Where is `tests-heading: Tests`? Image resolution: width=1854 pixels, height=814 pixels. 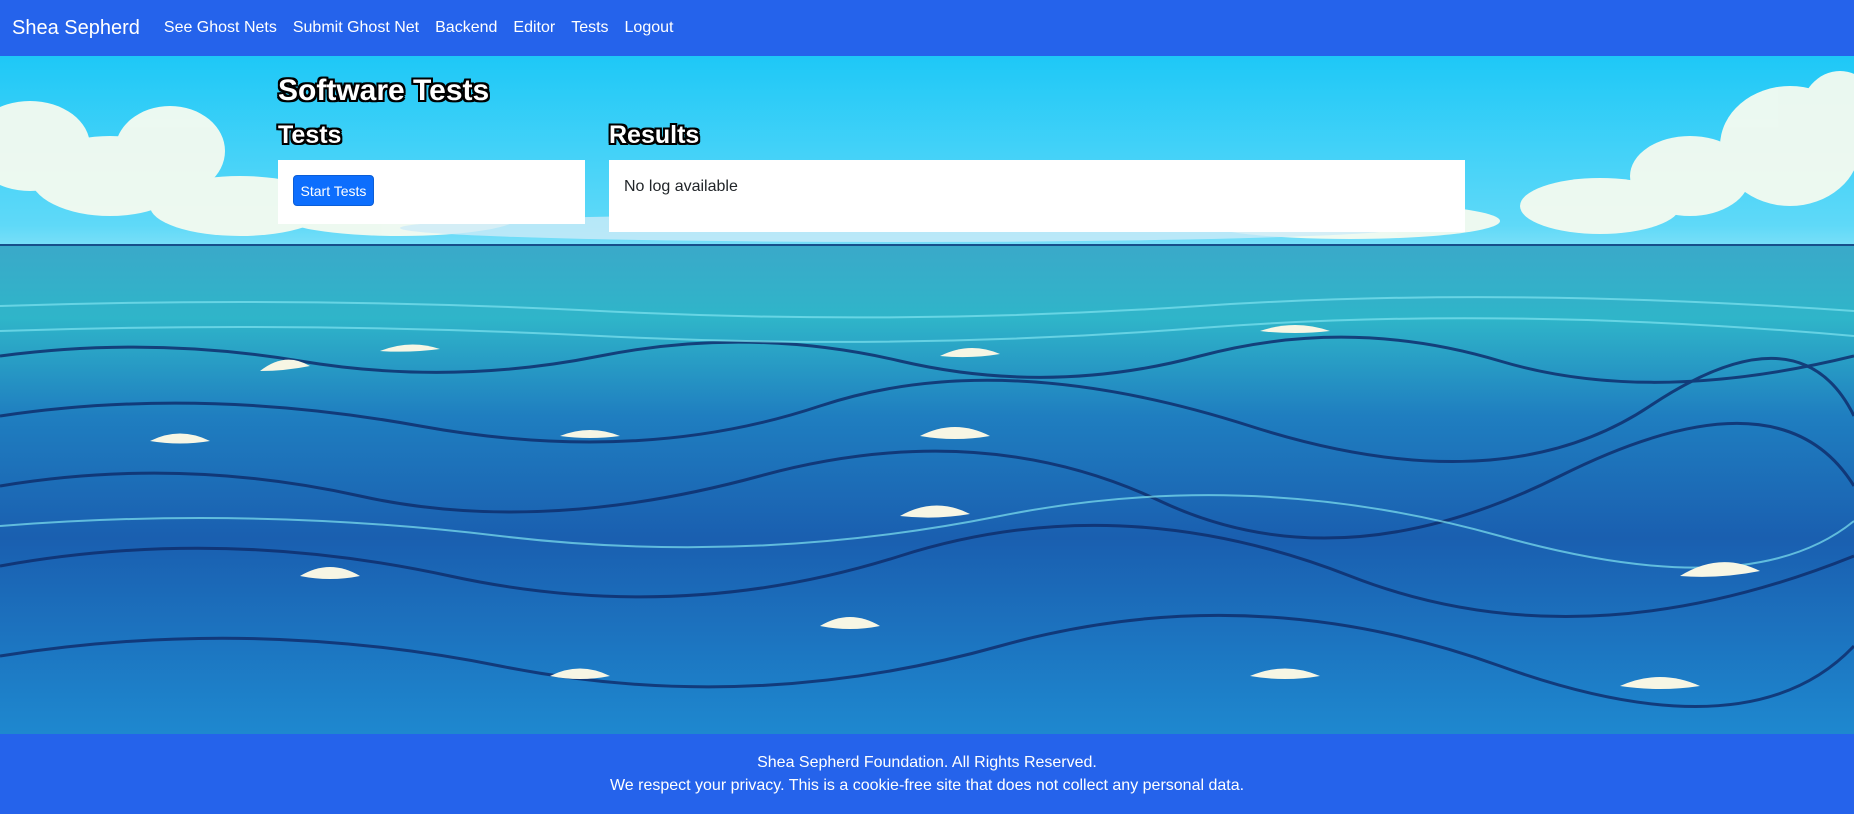 tests-heading: Tests is located at coordinates (310, 135).